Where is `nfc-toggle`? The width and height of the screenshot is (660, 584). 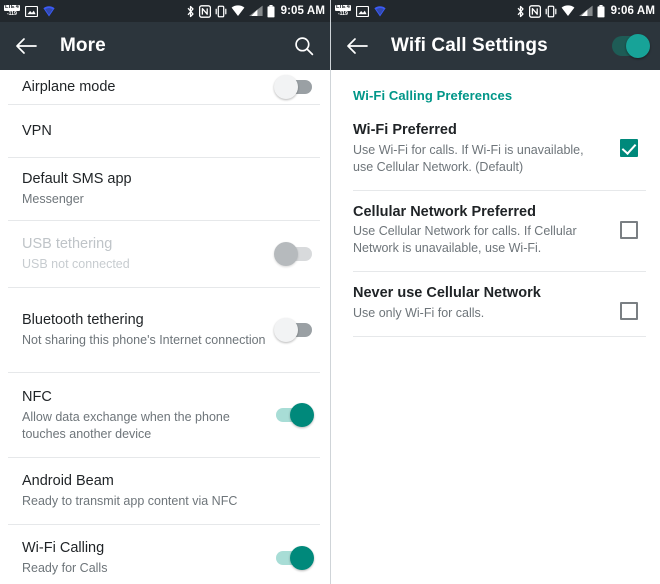 nfc-toggle is located at coordinates (295, 415).